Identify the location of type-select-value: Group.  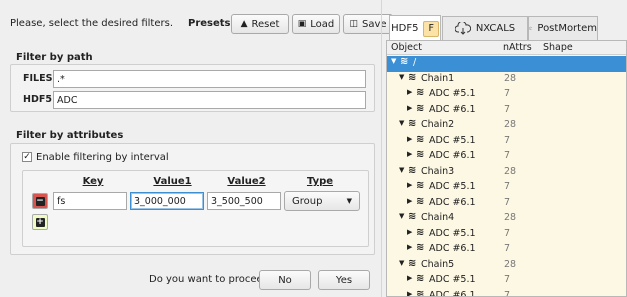
(307, 201).